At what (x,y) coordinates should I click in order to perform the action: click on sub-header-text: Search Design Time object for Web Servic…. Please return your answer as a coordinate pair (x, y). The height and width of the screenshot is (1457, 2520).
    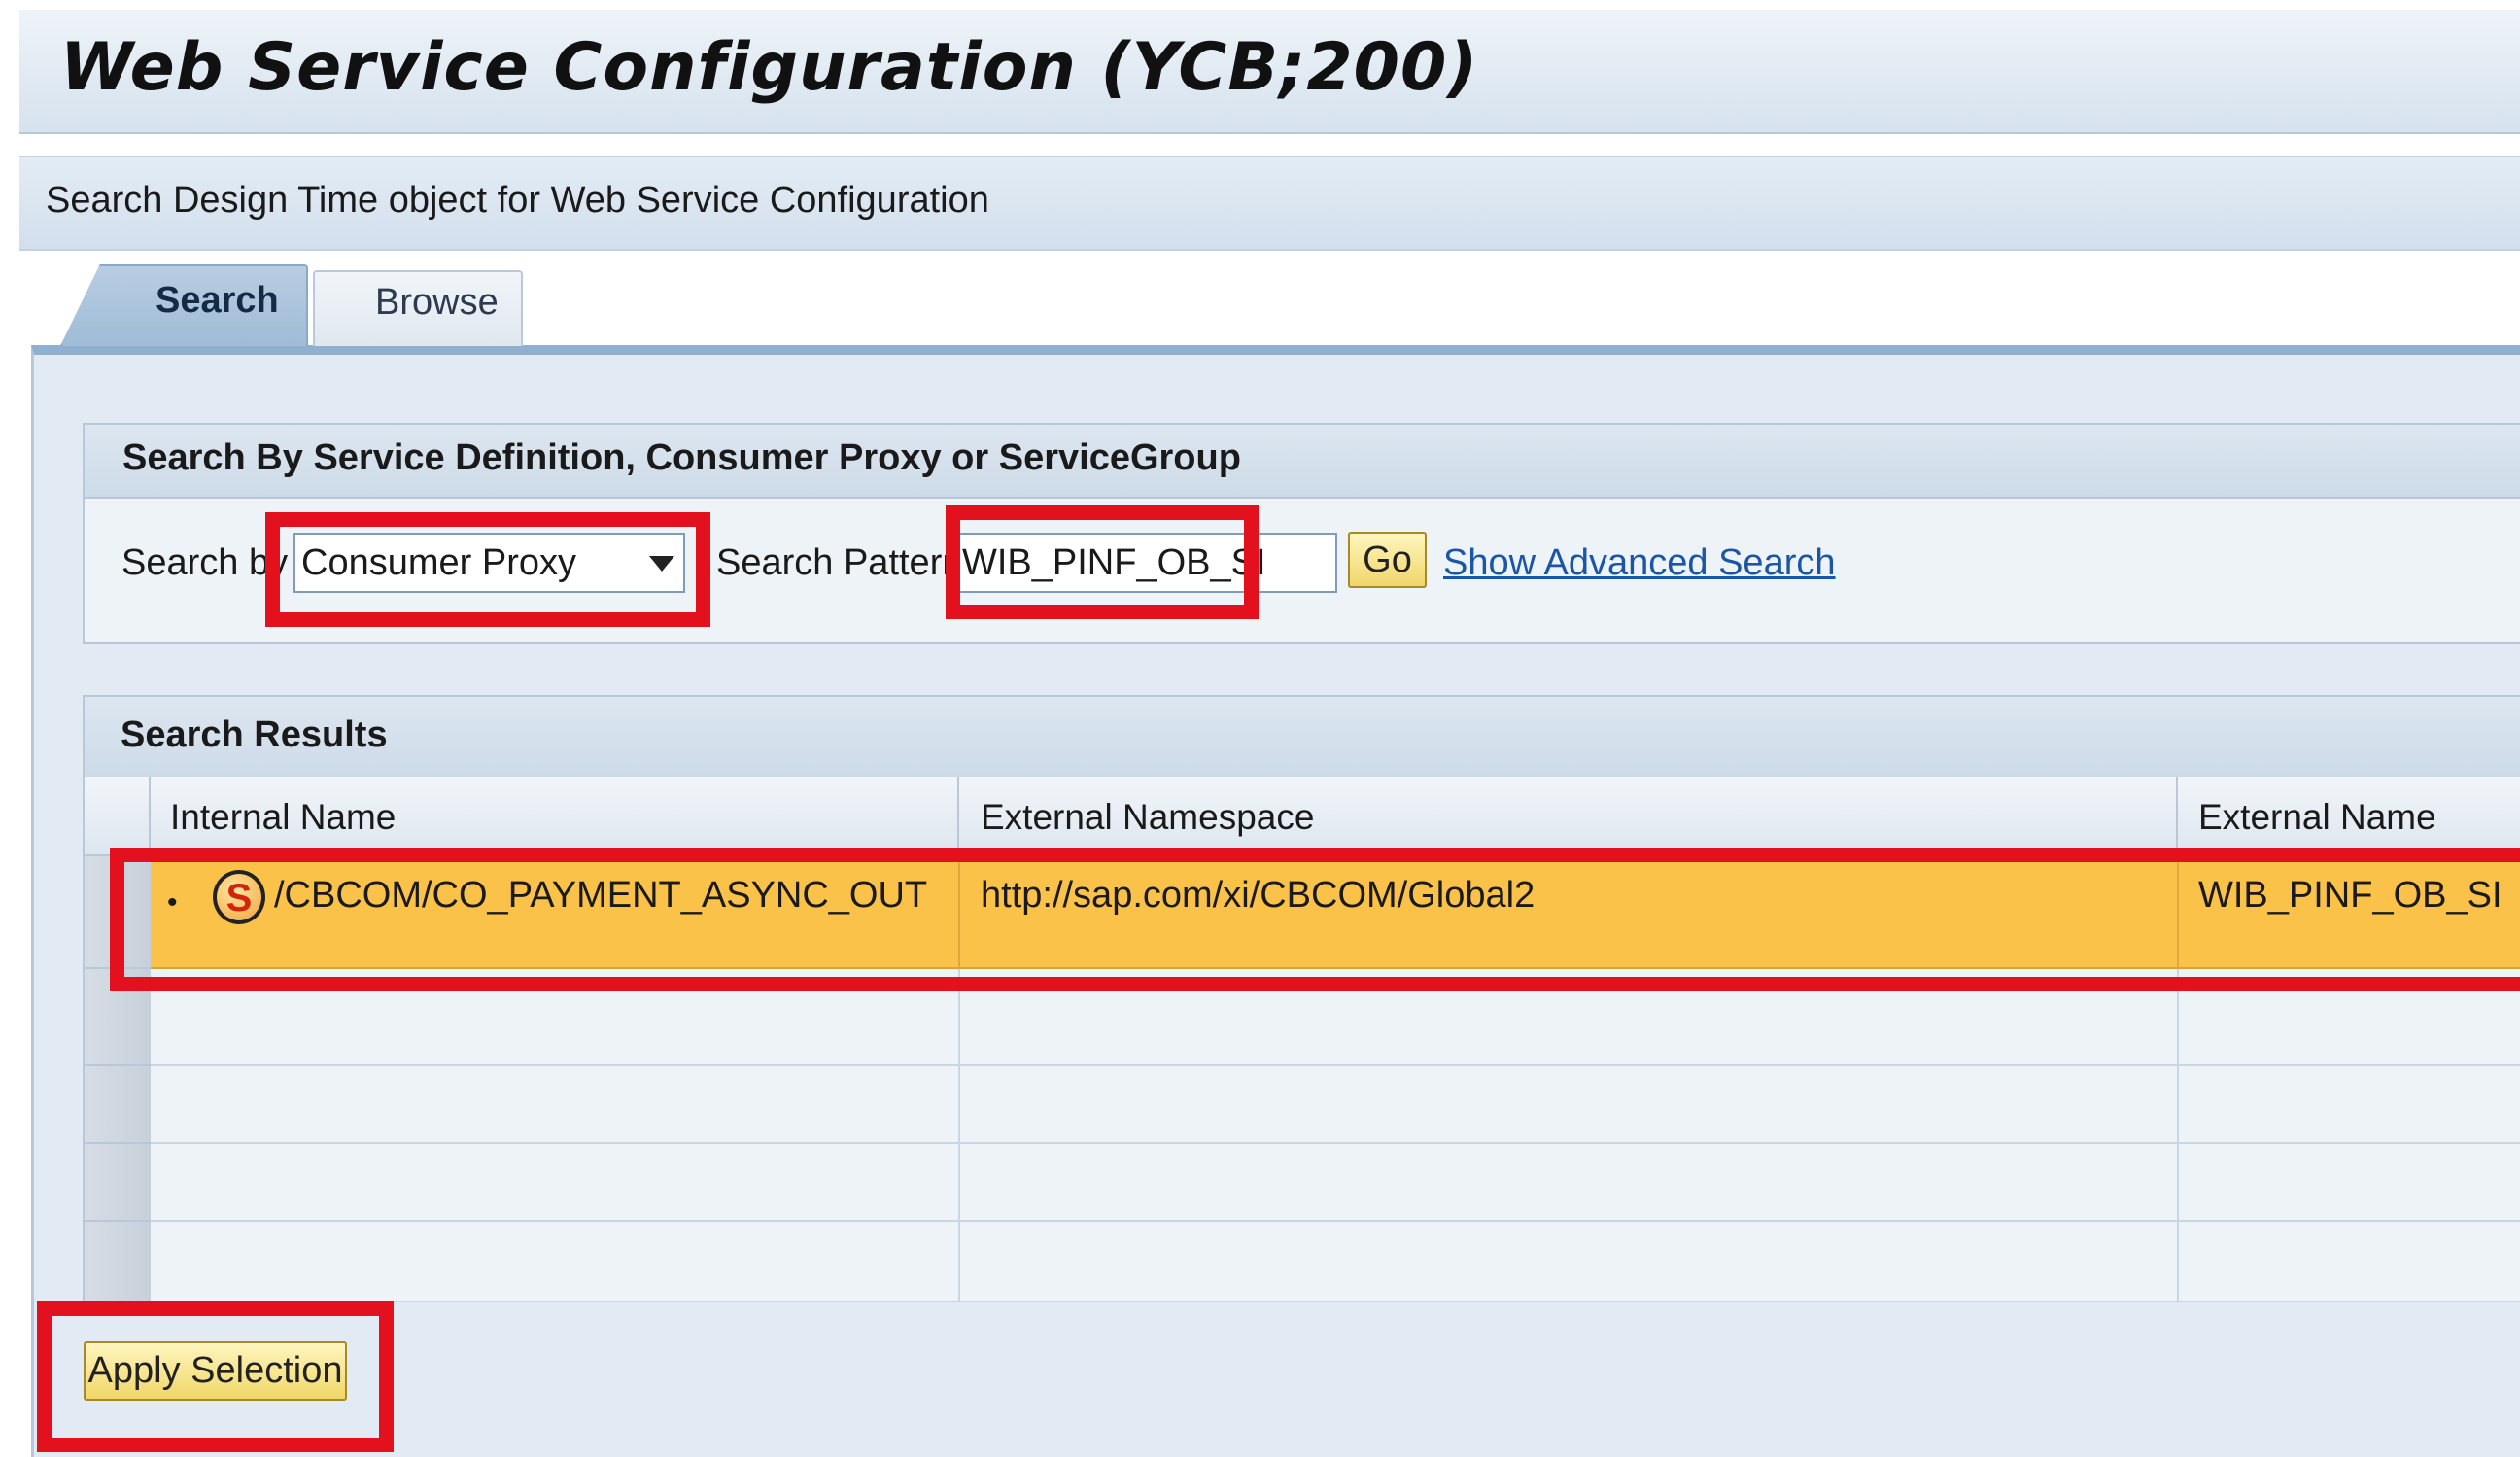
    Looking at the image, I should click on (517, 200).